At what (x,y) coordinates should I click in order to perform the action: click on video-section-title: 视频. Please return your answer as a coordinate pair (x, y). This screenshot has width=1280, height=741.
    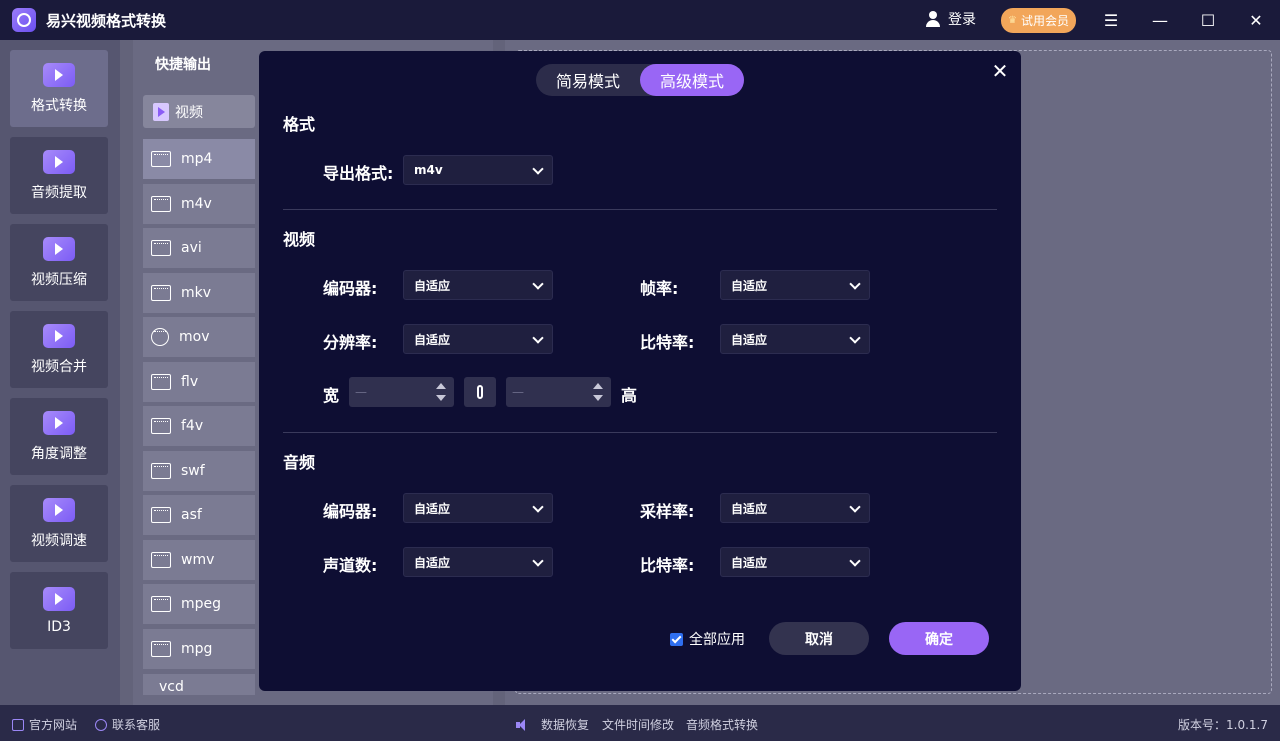
    Looking at the image, I should click on (299, 239).